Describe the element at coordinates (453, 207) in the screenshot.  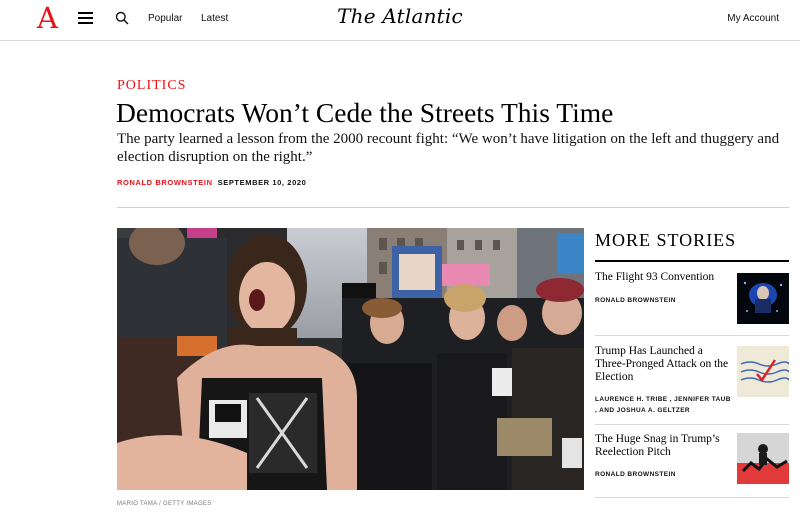
I see `header-divider` at that location.